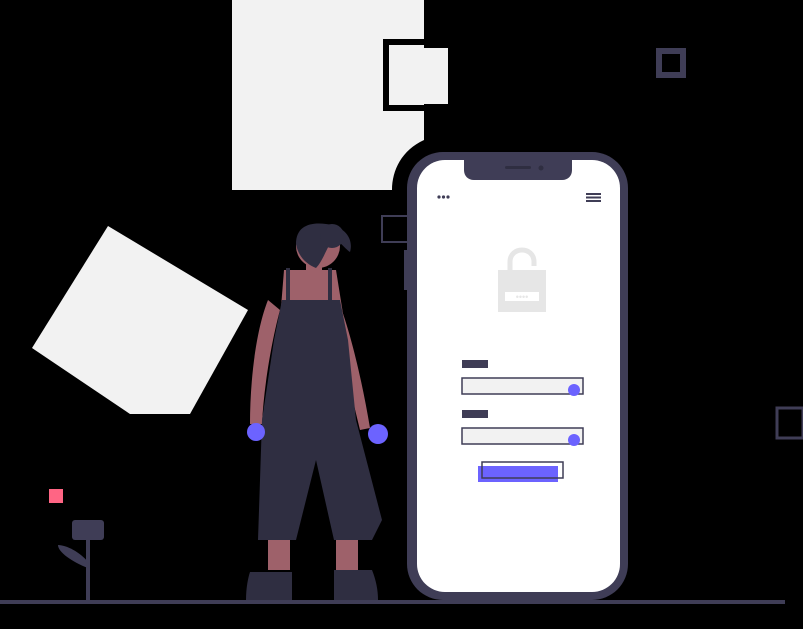 Image resolution: width=803 pixels, height=629 pixels. Describe the element at coordinates (256, 432) in the screenshot. I see `left-hand-accent` at that location.